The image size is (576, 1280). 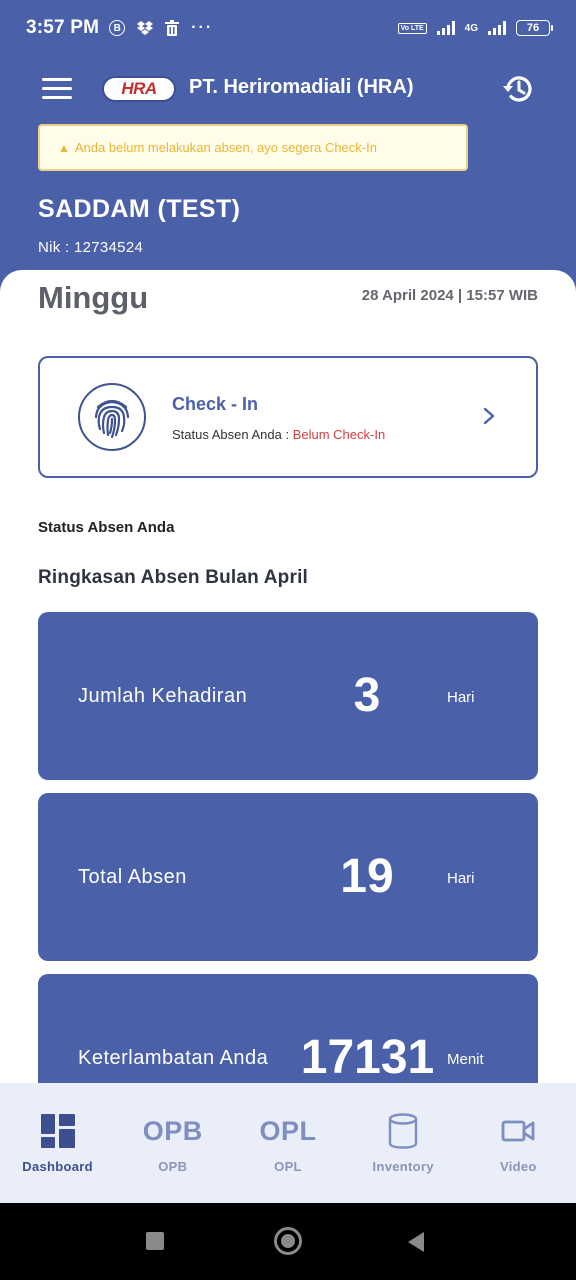 What do you see at coordinates (279, 434) in the screenshot?
I see `checkin-status: Status Absen Anda : Belum Check-In` at bounding box center [279, 434].